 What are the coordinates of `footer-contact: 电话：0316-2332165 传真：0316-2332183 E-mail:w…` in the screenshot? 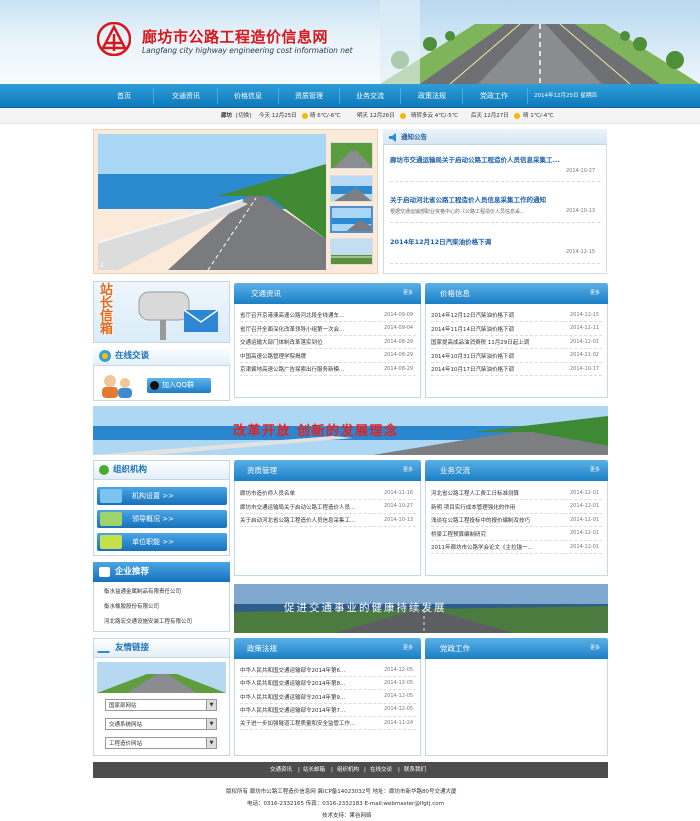 It's located at (345, 804).